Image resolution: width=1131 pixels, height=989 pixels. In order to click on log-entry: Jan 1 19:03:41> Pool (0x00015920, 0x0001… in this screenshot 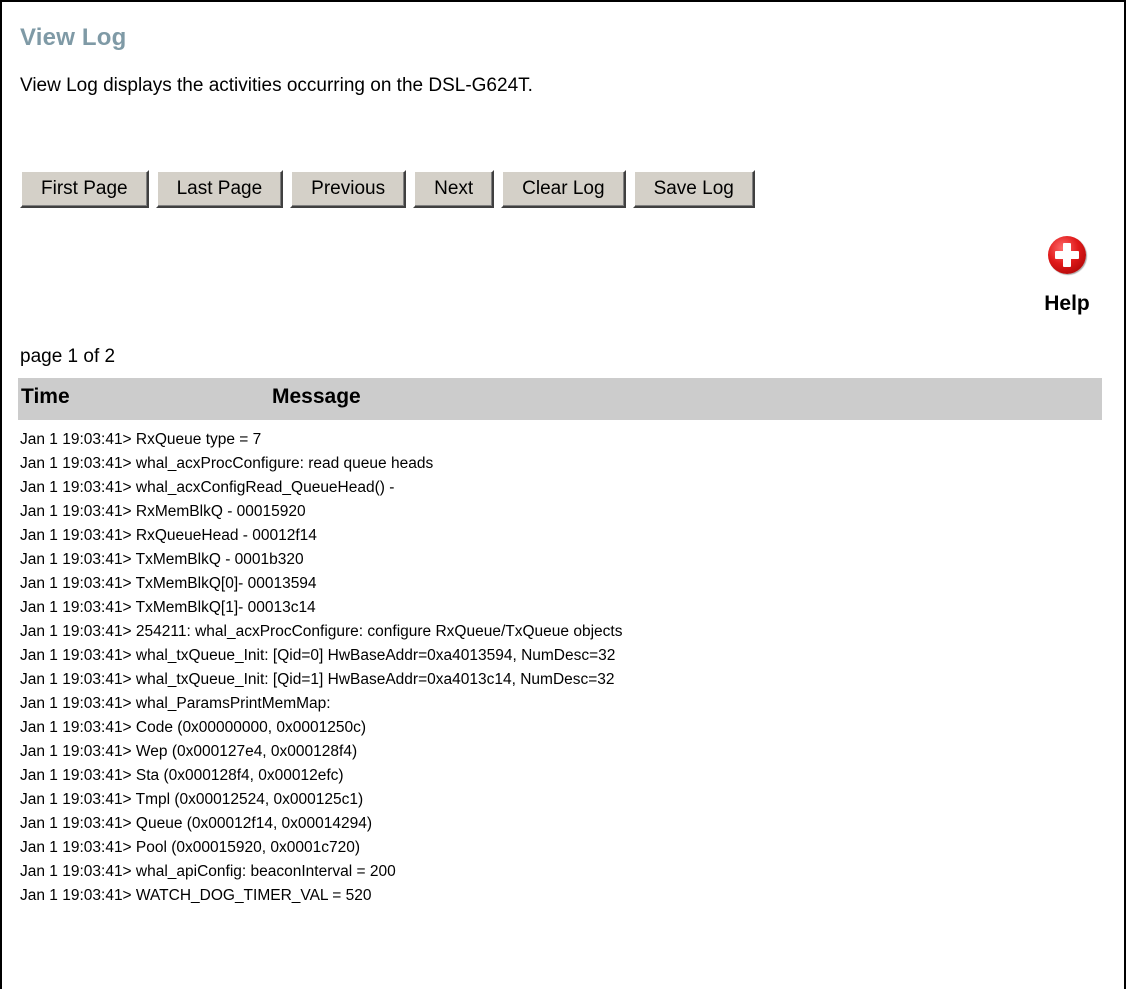, I will do `click(190, 847)`.